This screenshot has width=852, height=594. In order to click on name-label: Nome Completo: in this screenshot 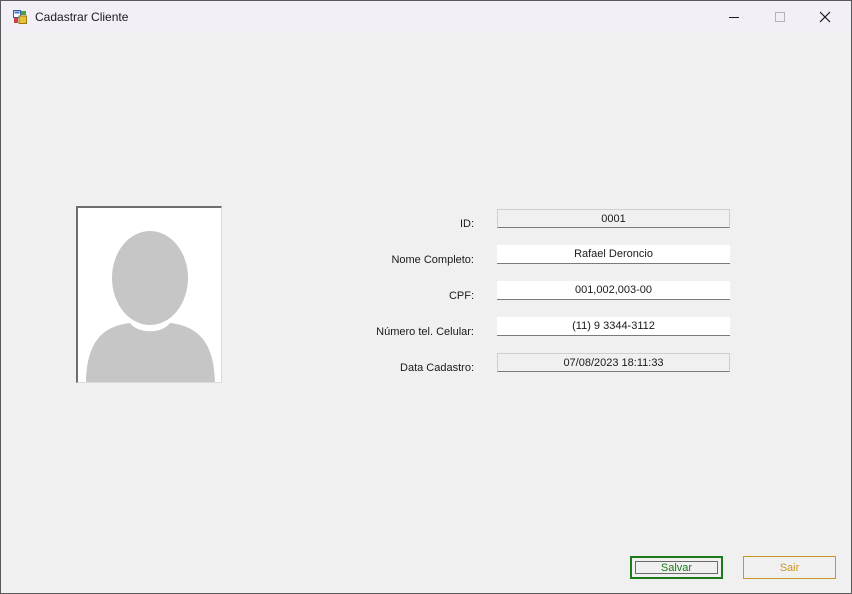, I will do `click(432, 260)`.